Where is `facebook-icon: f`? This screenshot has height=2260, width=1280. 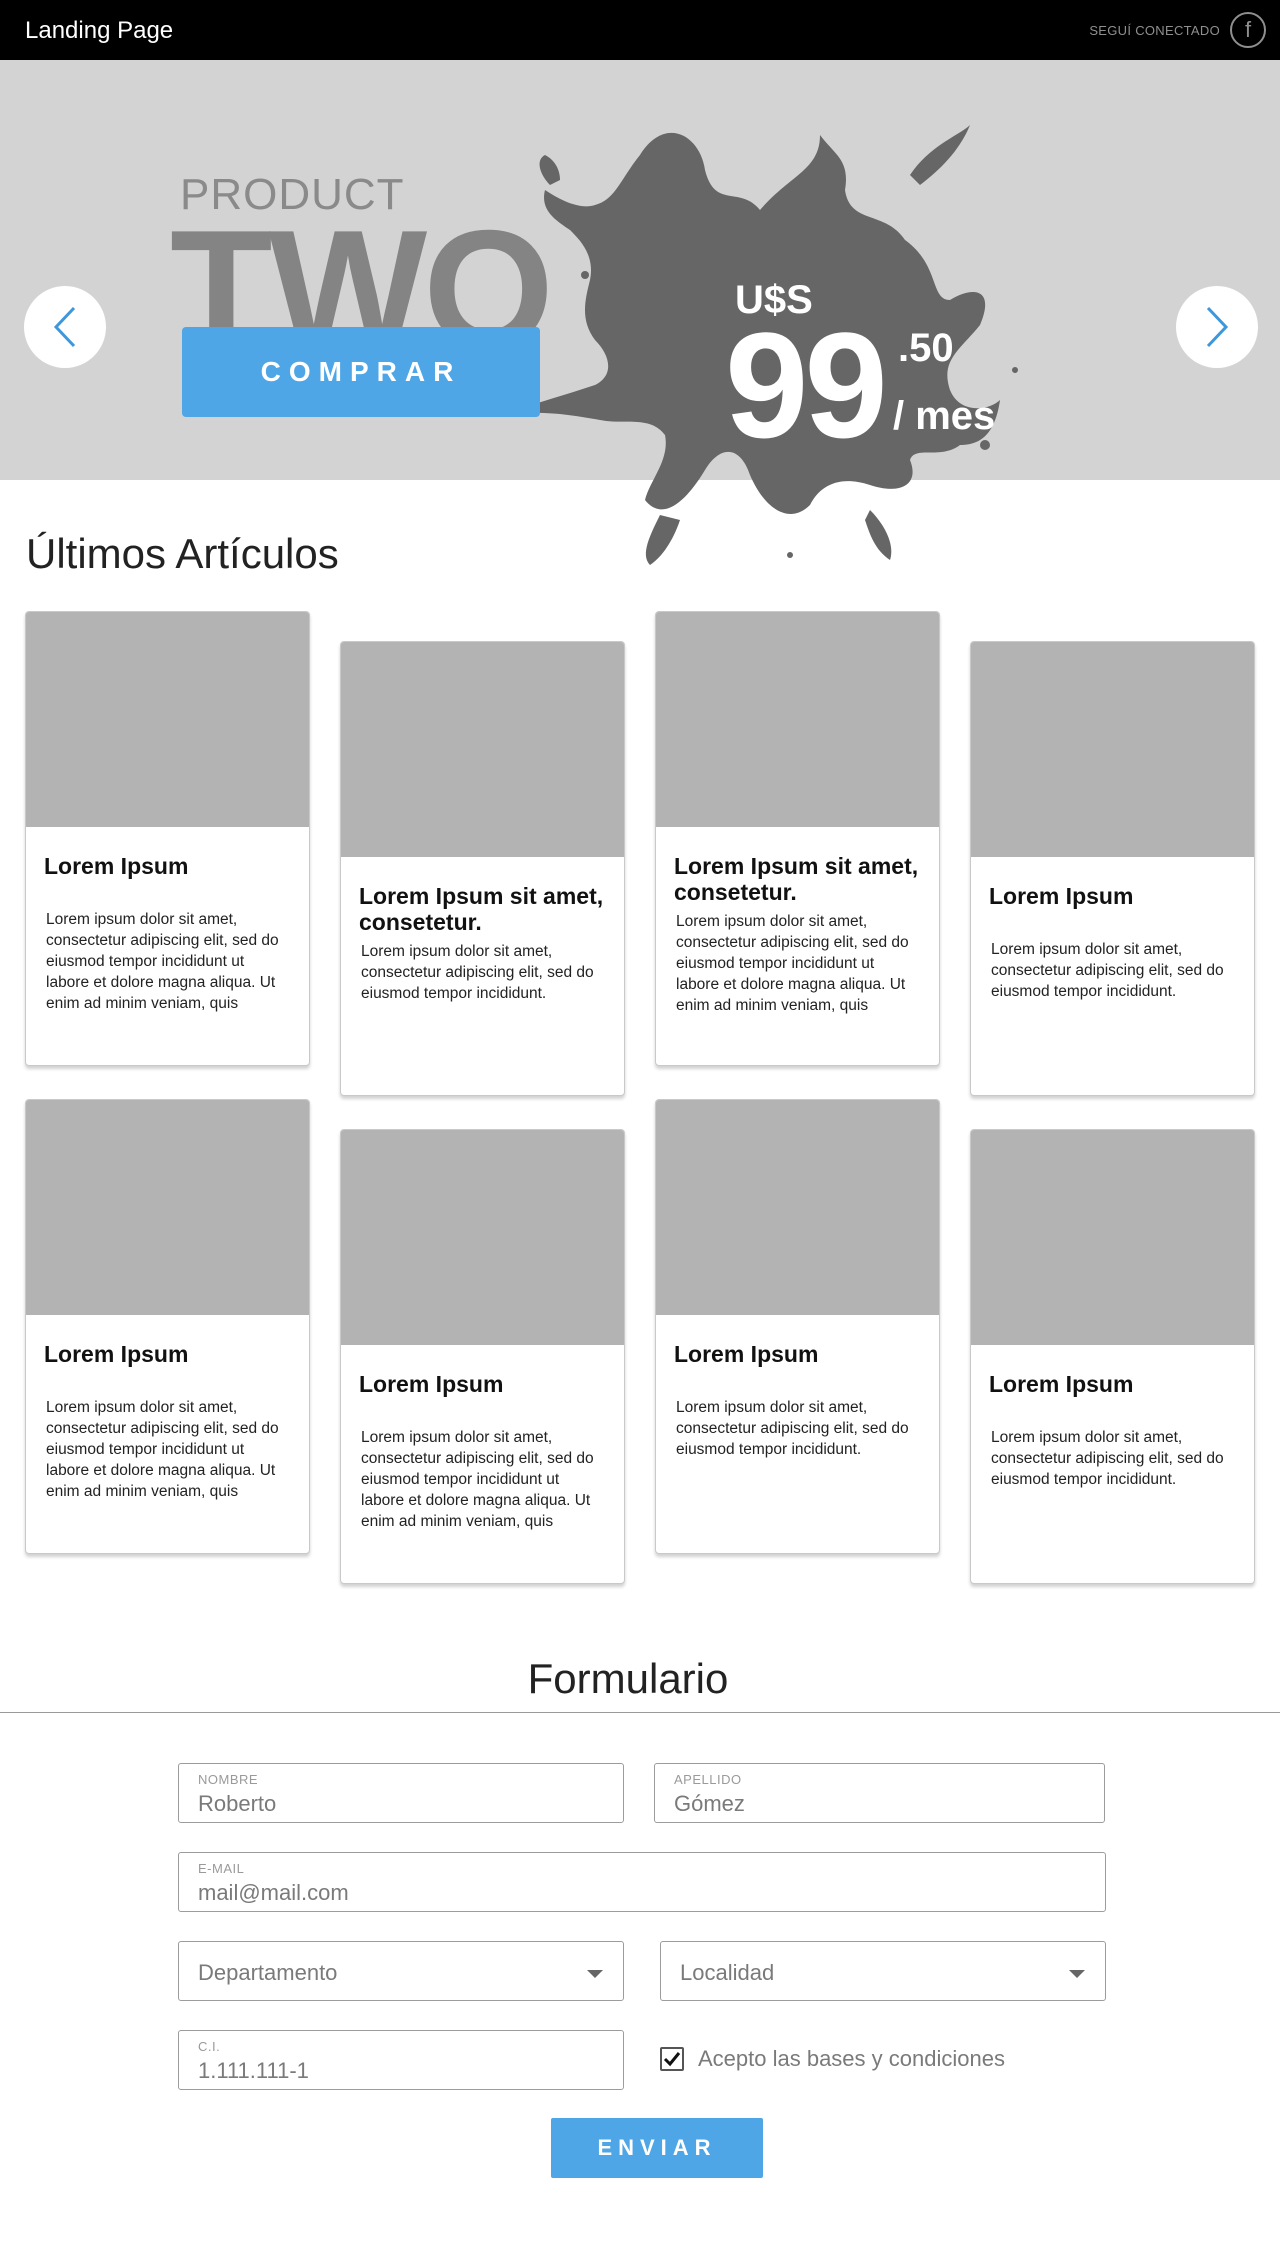 facebook-icon: f is located at coordinates (1248, 30).